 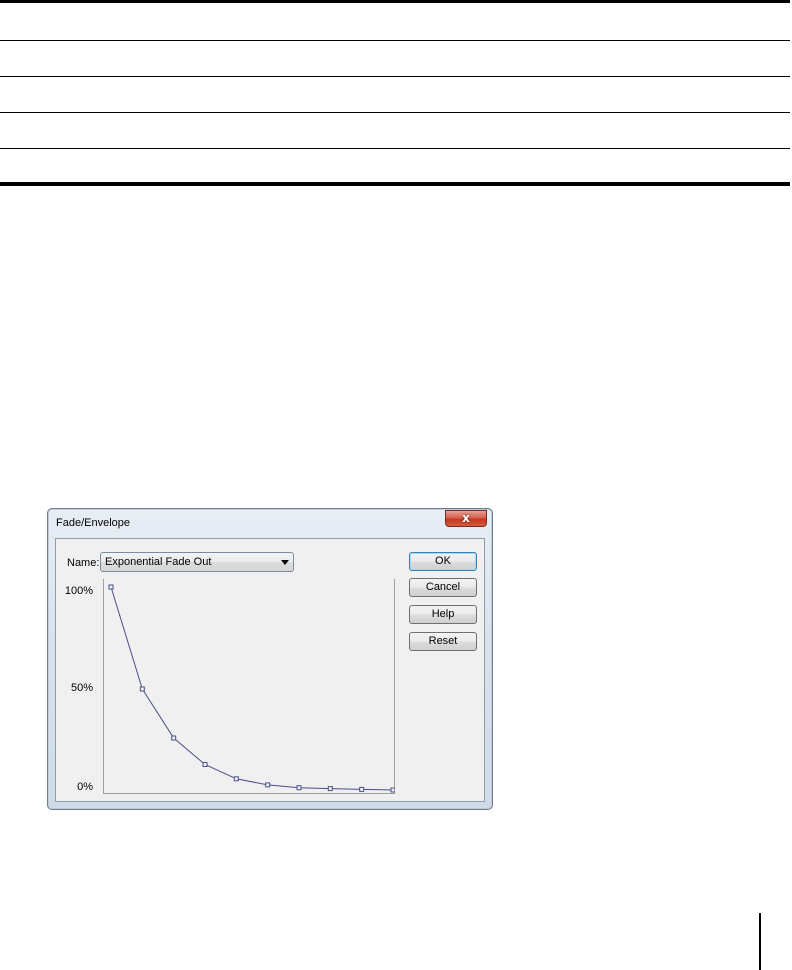 What do you see at coordinates (85, 787) in the screenshot?
I see `y-tick-label: 0%` at bounding box center [85, 787].